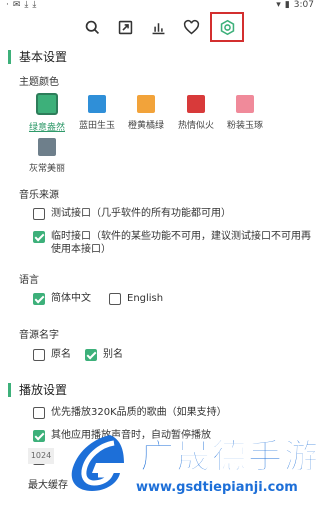 This screenshot has width=320, height=517. Describe the element at coordinates (160, 6) in the screenshot. I see `status-bar: · ✉ ⤓ ⤓ ▾ ▮ 3:07` at that location.